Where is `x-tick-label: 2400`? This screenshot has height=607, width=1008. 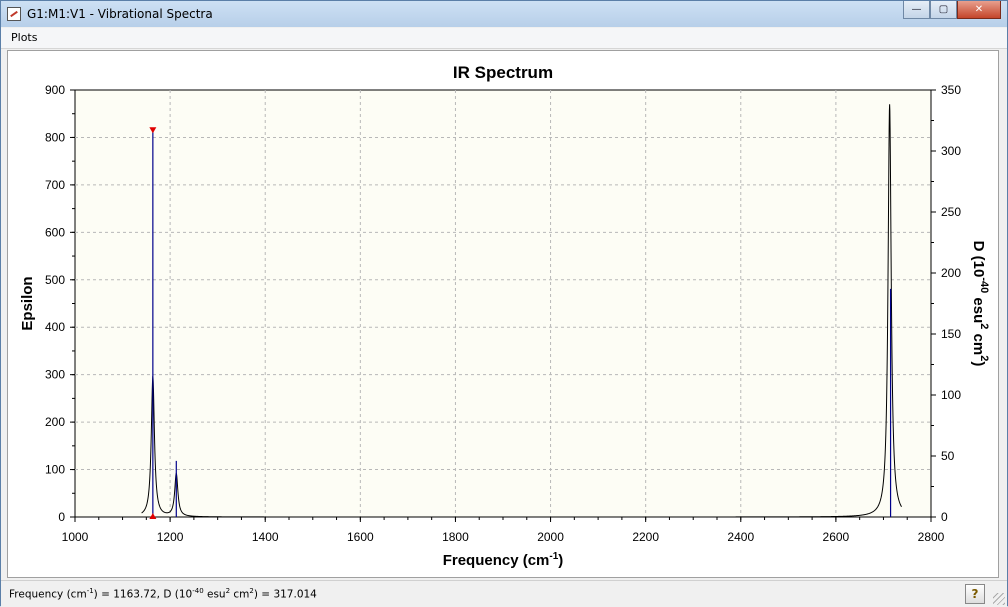 x-tick-label: 2400 is located at coordinates (740, 537).